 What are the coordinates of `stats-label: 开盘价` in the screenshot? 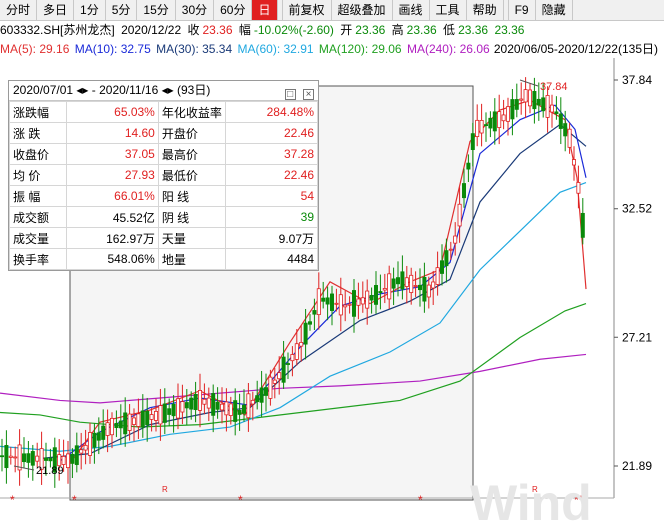 It's located at (191, 133).